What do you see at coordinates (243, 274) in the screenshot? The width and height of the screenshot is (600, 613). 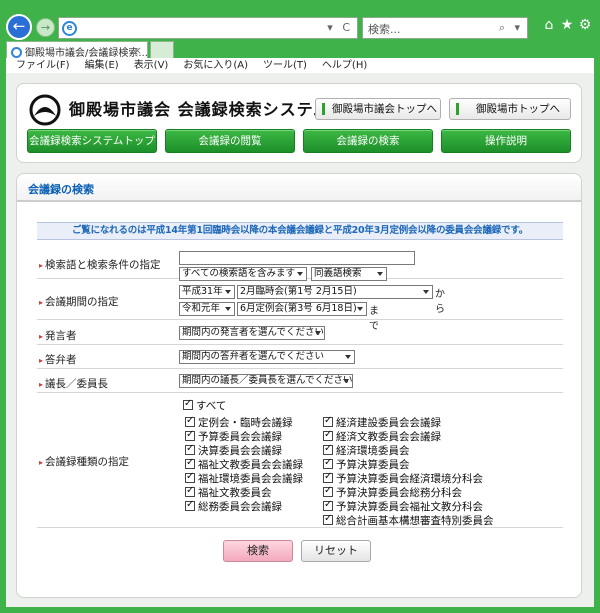 I see `keyword-mode-select: すべての検索語を含みます` at bounding box center [243, 274].